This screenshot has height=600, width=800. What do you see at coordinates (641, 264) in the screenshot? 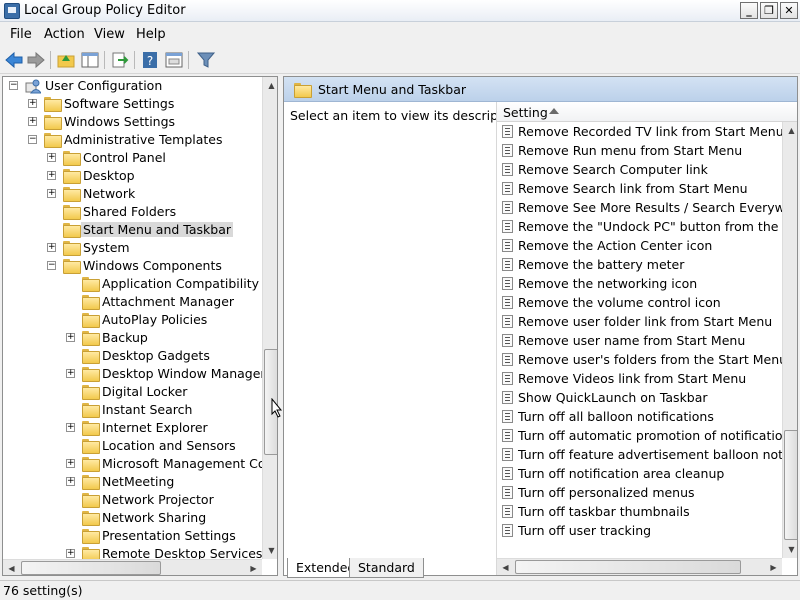
I see `setting-row: Remove the battery meter` at bounding box center [641, 264].